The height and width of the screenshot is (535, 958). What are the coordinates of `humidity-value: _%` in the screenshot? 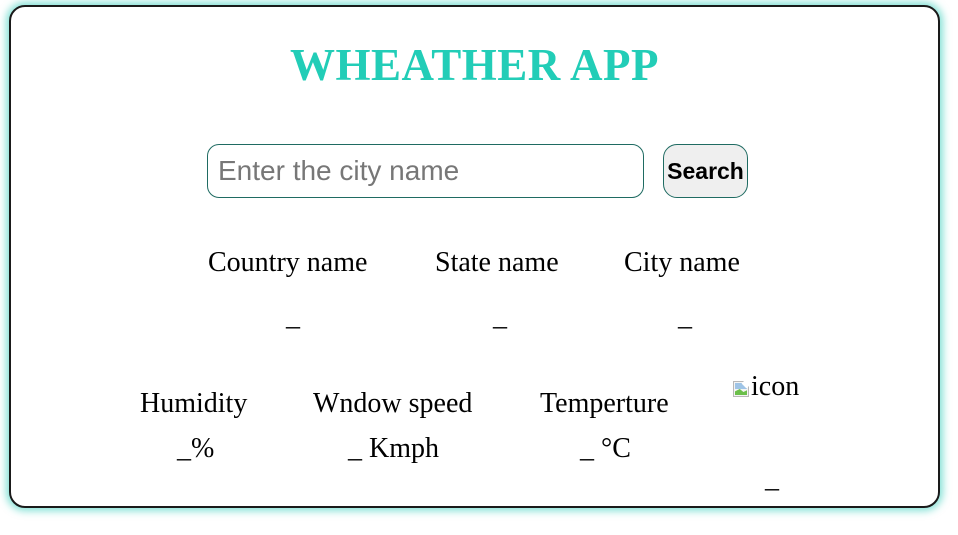 It's located at (196, 448).